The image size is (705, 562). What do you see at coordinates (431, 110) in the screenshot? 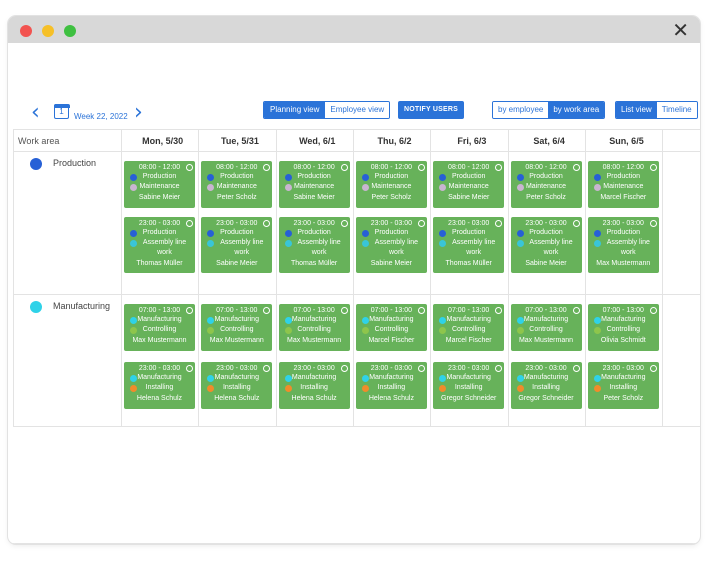
I see `notify-users-button: NOTIFY USERS` at bounding box center [431, 110].